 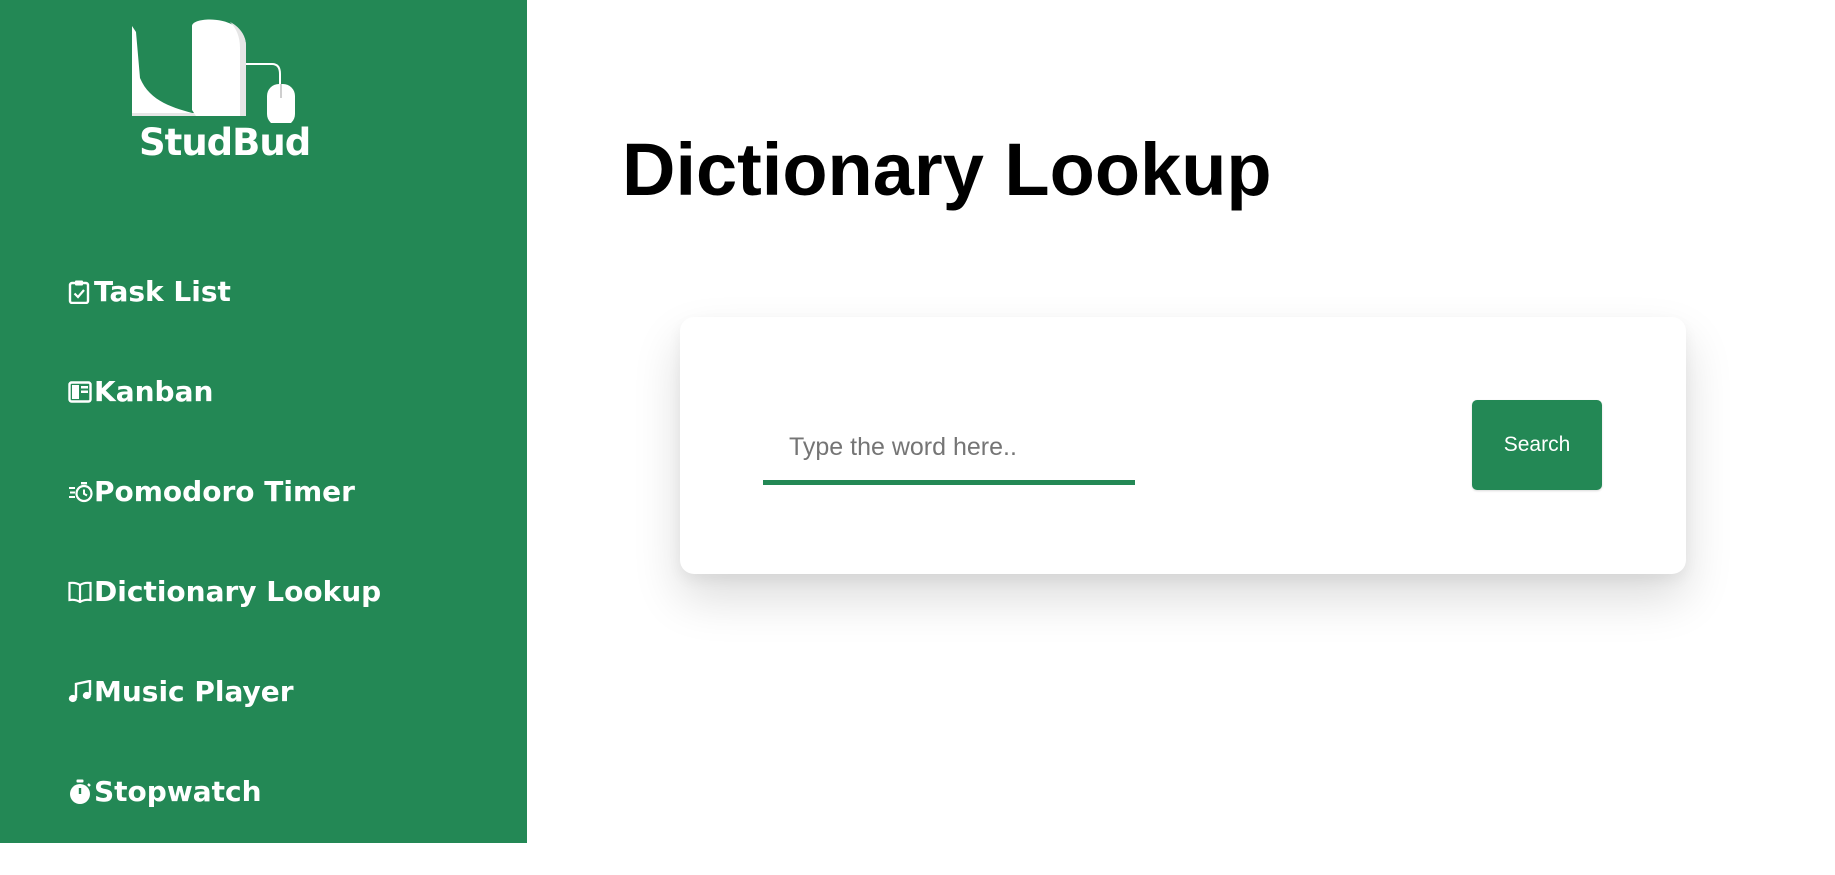 What do you see at coordinates (283, 425) in the screenshot?
I see `sidebar-item-kanban: Kanban` at bounding box center [283, 425].